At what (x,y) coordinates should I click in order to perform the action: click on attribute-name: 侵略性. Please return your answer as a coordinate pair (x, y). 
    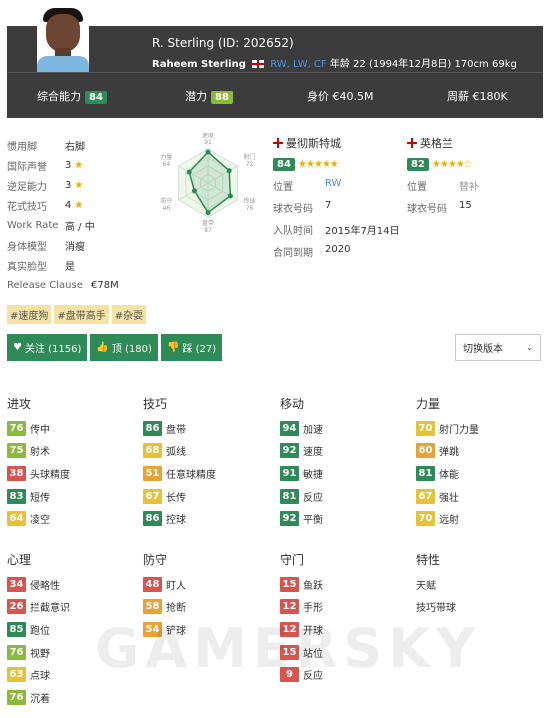
    Looking at the image, I should click on (45, 586).